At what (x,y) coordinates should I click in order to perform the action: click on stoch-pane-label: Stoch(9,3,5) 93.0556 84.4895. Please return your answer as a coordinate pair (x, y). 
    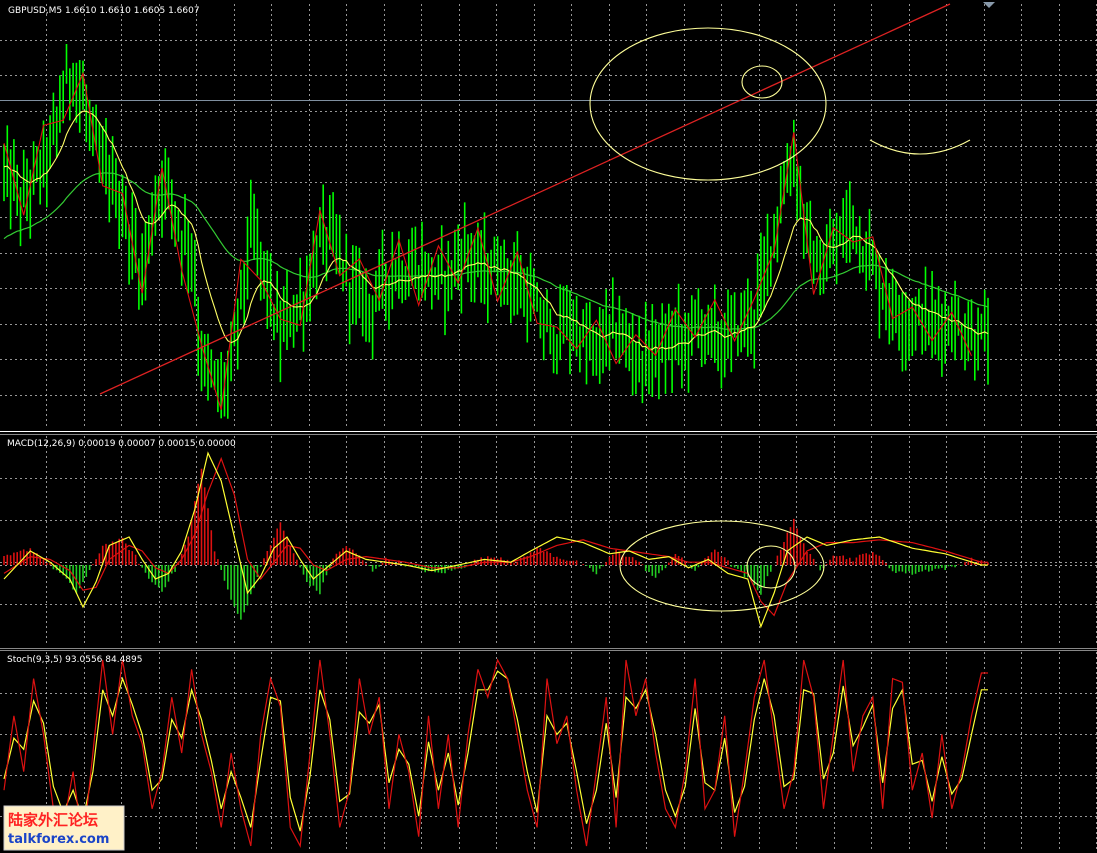
    Looking at the image, I should click on (74, 660).